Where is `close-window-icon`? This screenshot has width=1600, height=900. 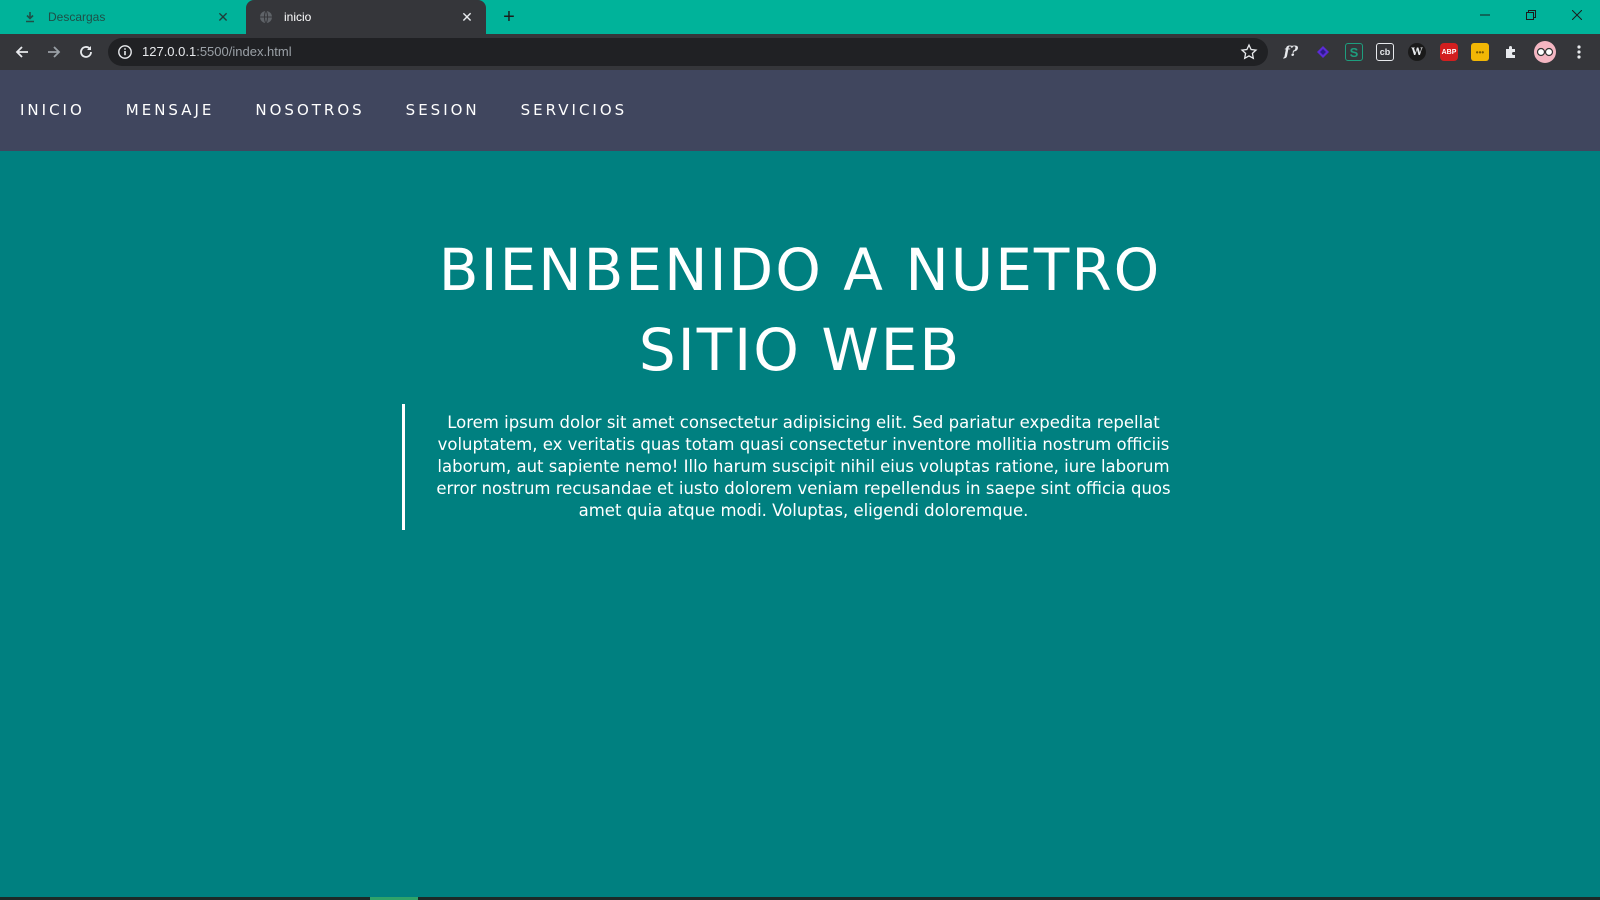
close-window-icon is located at coordinates (1577, 15).